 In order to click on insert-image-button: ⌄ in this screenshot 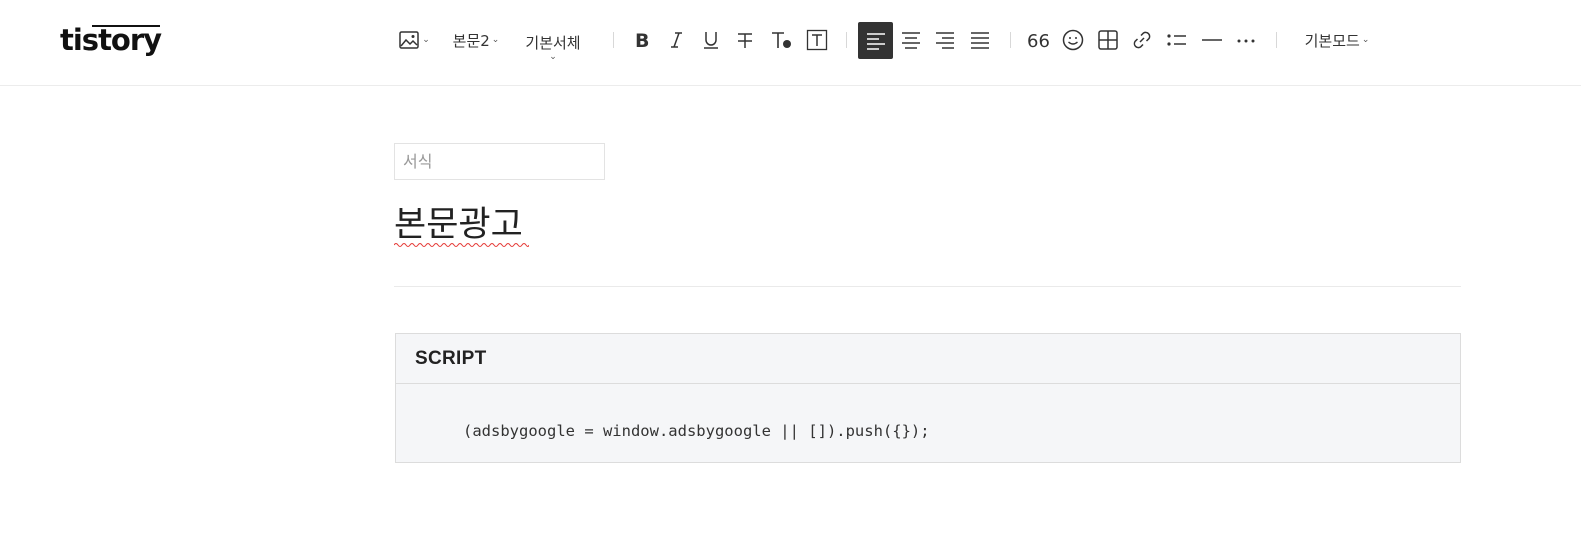, I will do `click(414, 40)`.